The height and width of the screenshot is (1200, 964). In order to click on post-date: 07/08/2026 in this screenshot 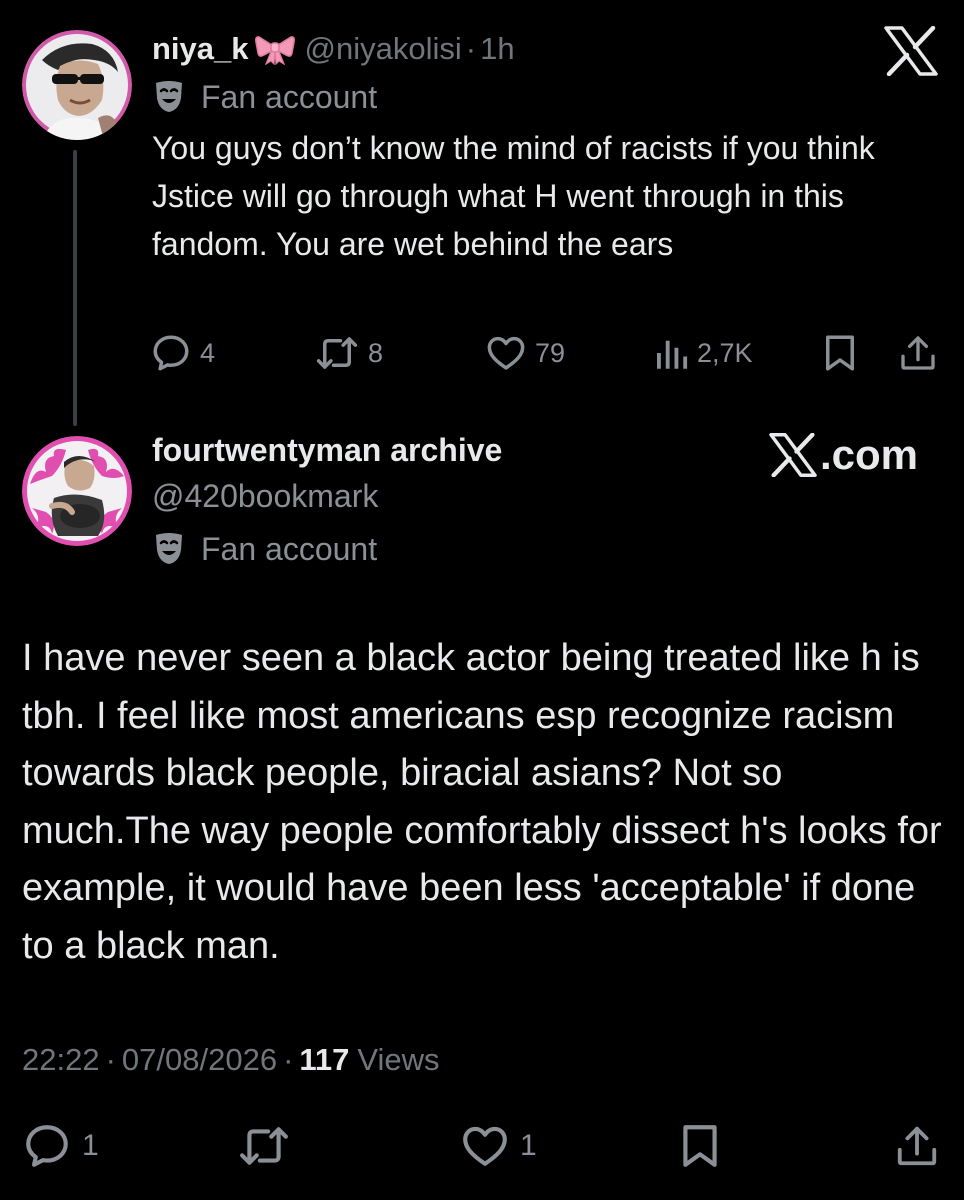, I will do `click(199, 1060)`.